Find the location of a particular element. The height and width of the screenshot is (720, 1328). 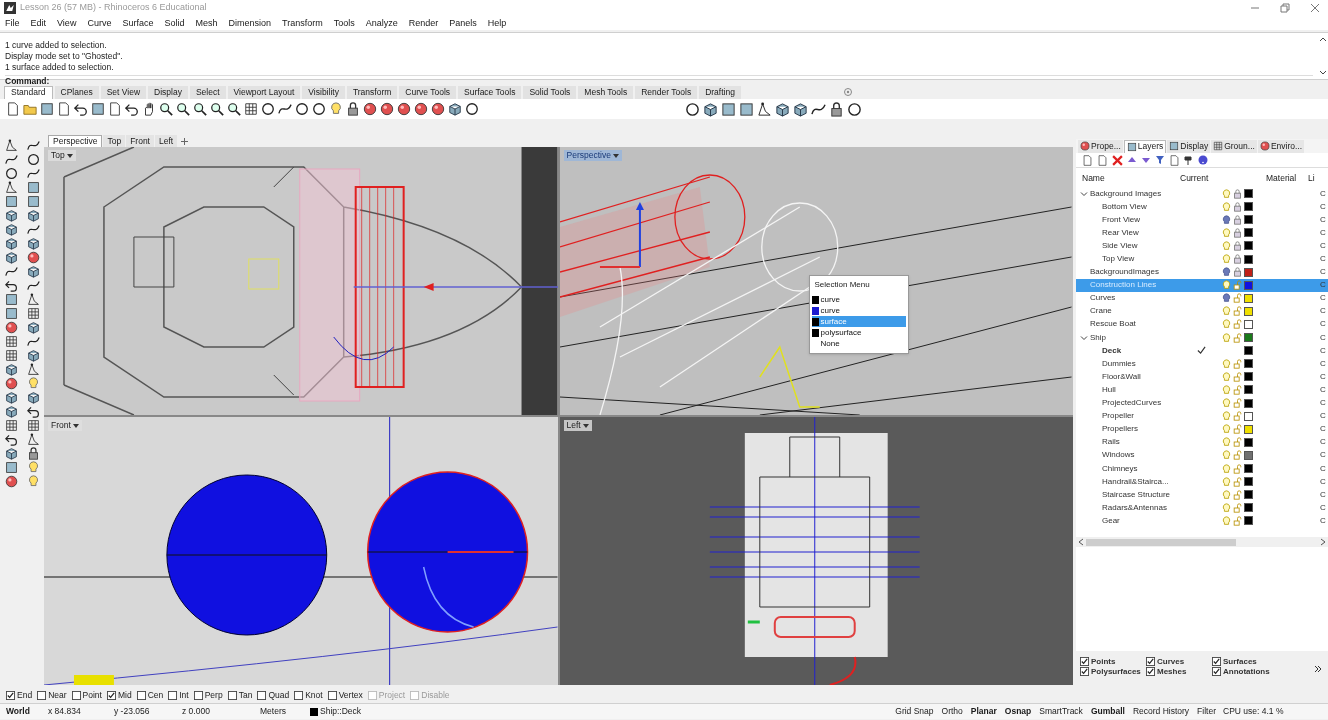

viewport: Left is located at coordinates (816, 551).